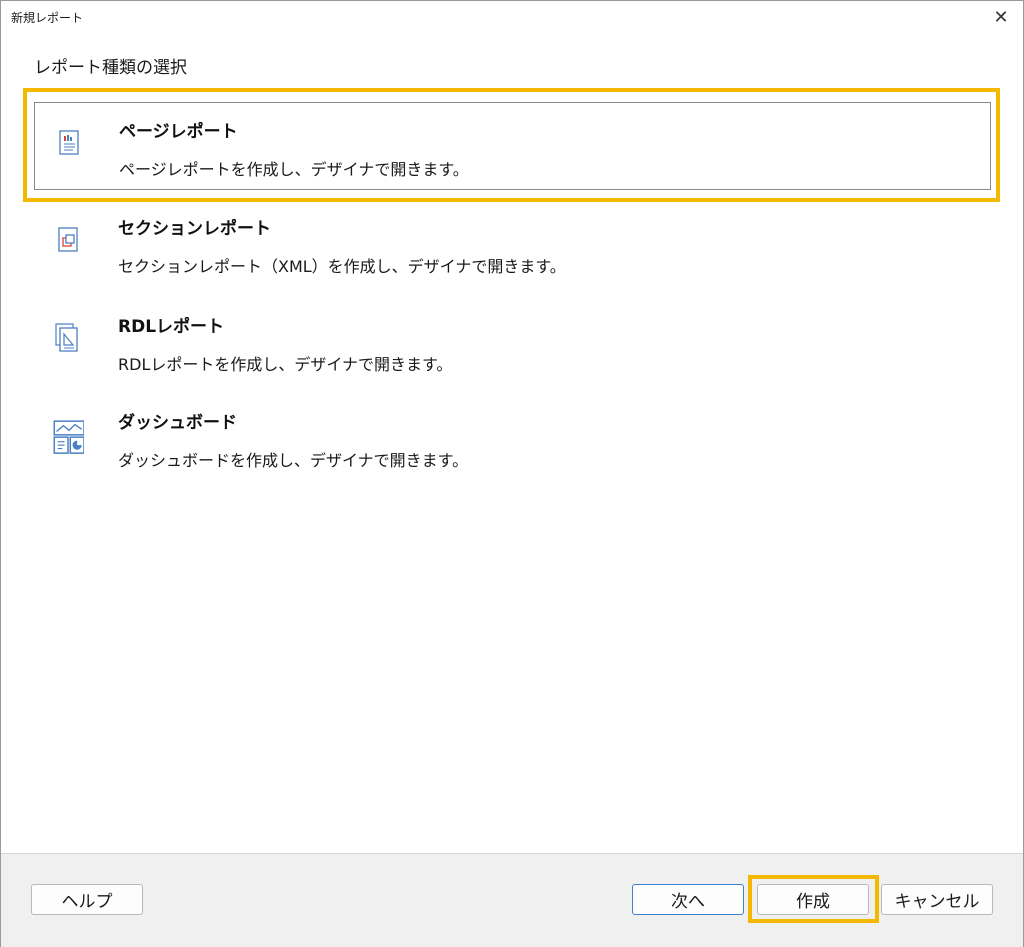 The image size is (1024, 947). I want to click on dialog-footer, so click(512, 900).